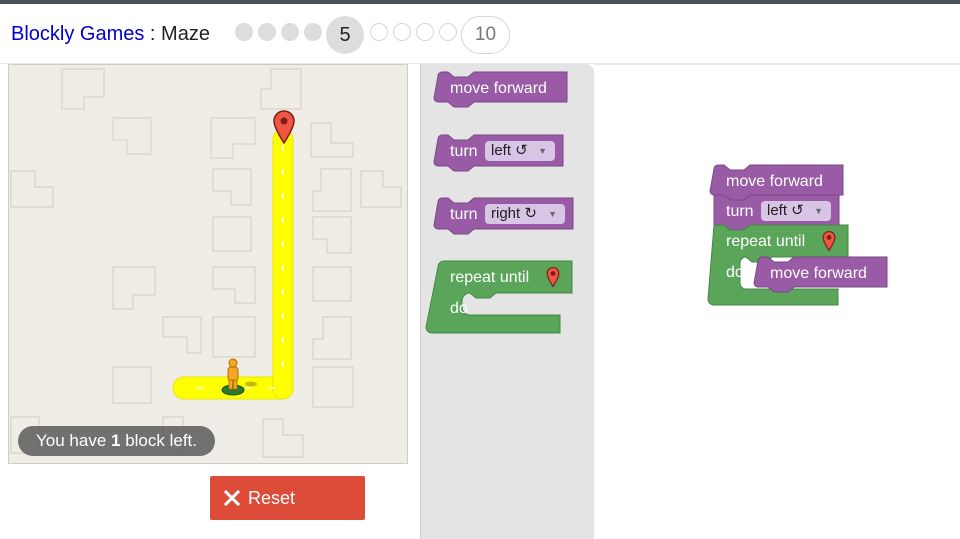 The height and width of the screenshot is (539, 960). Describe the element at coordinates (313, 32) in the screenshot. I see `level-4-dot` at that location.